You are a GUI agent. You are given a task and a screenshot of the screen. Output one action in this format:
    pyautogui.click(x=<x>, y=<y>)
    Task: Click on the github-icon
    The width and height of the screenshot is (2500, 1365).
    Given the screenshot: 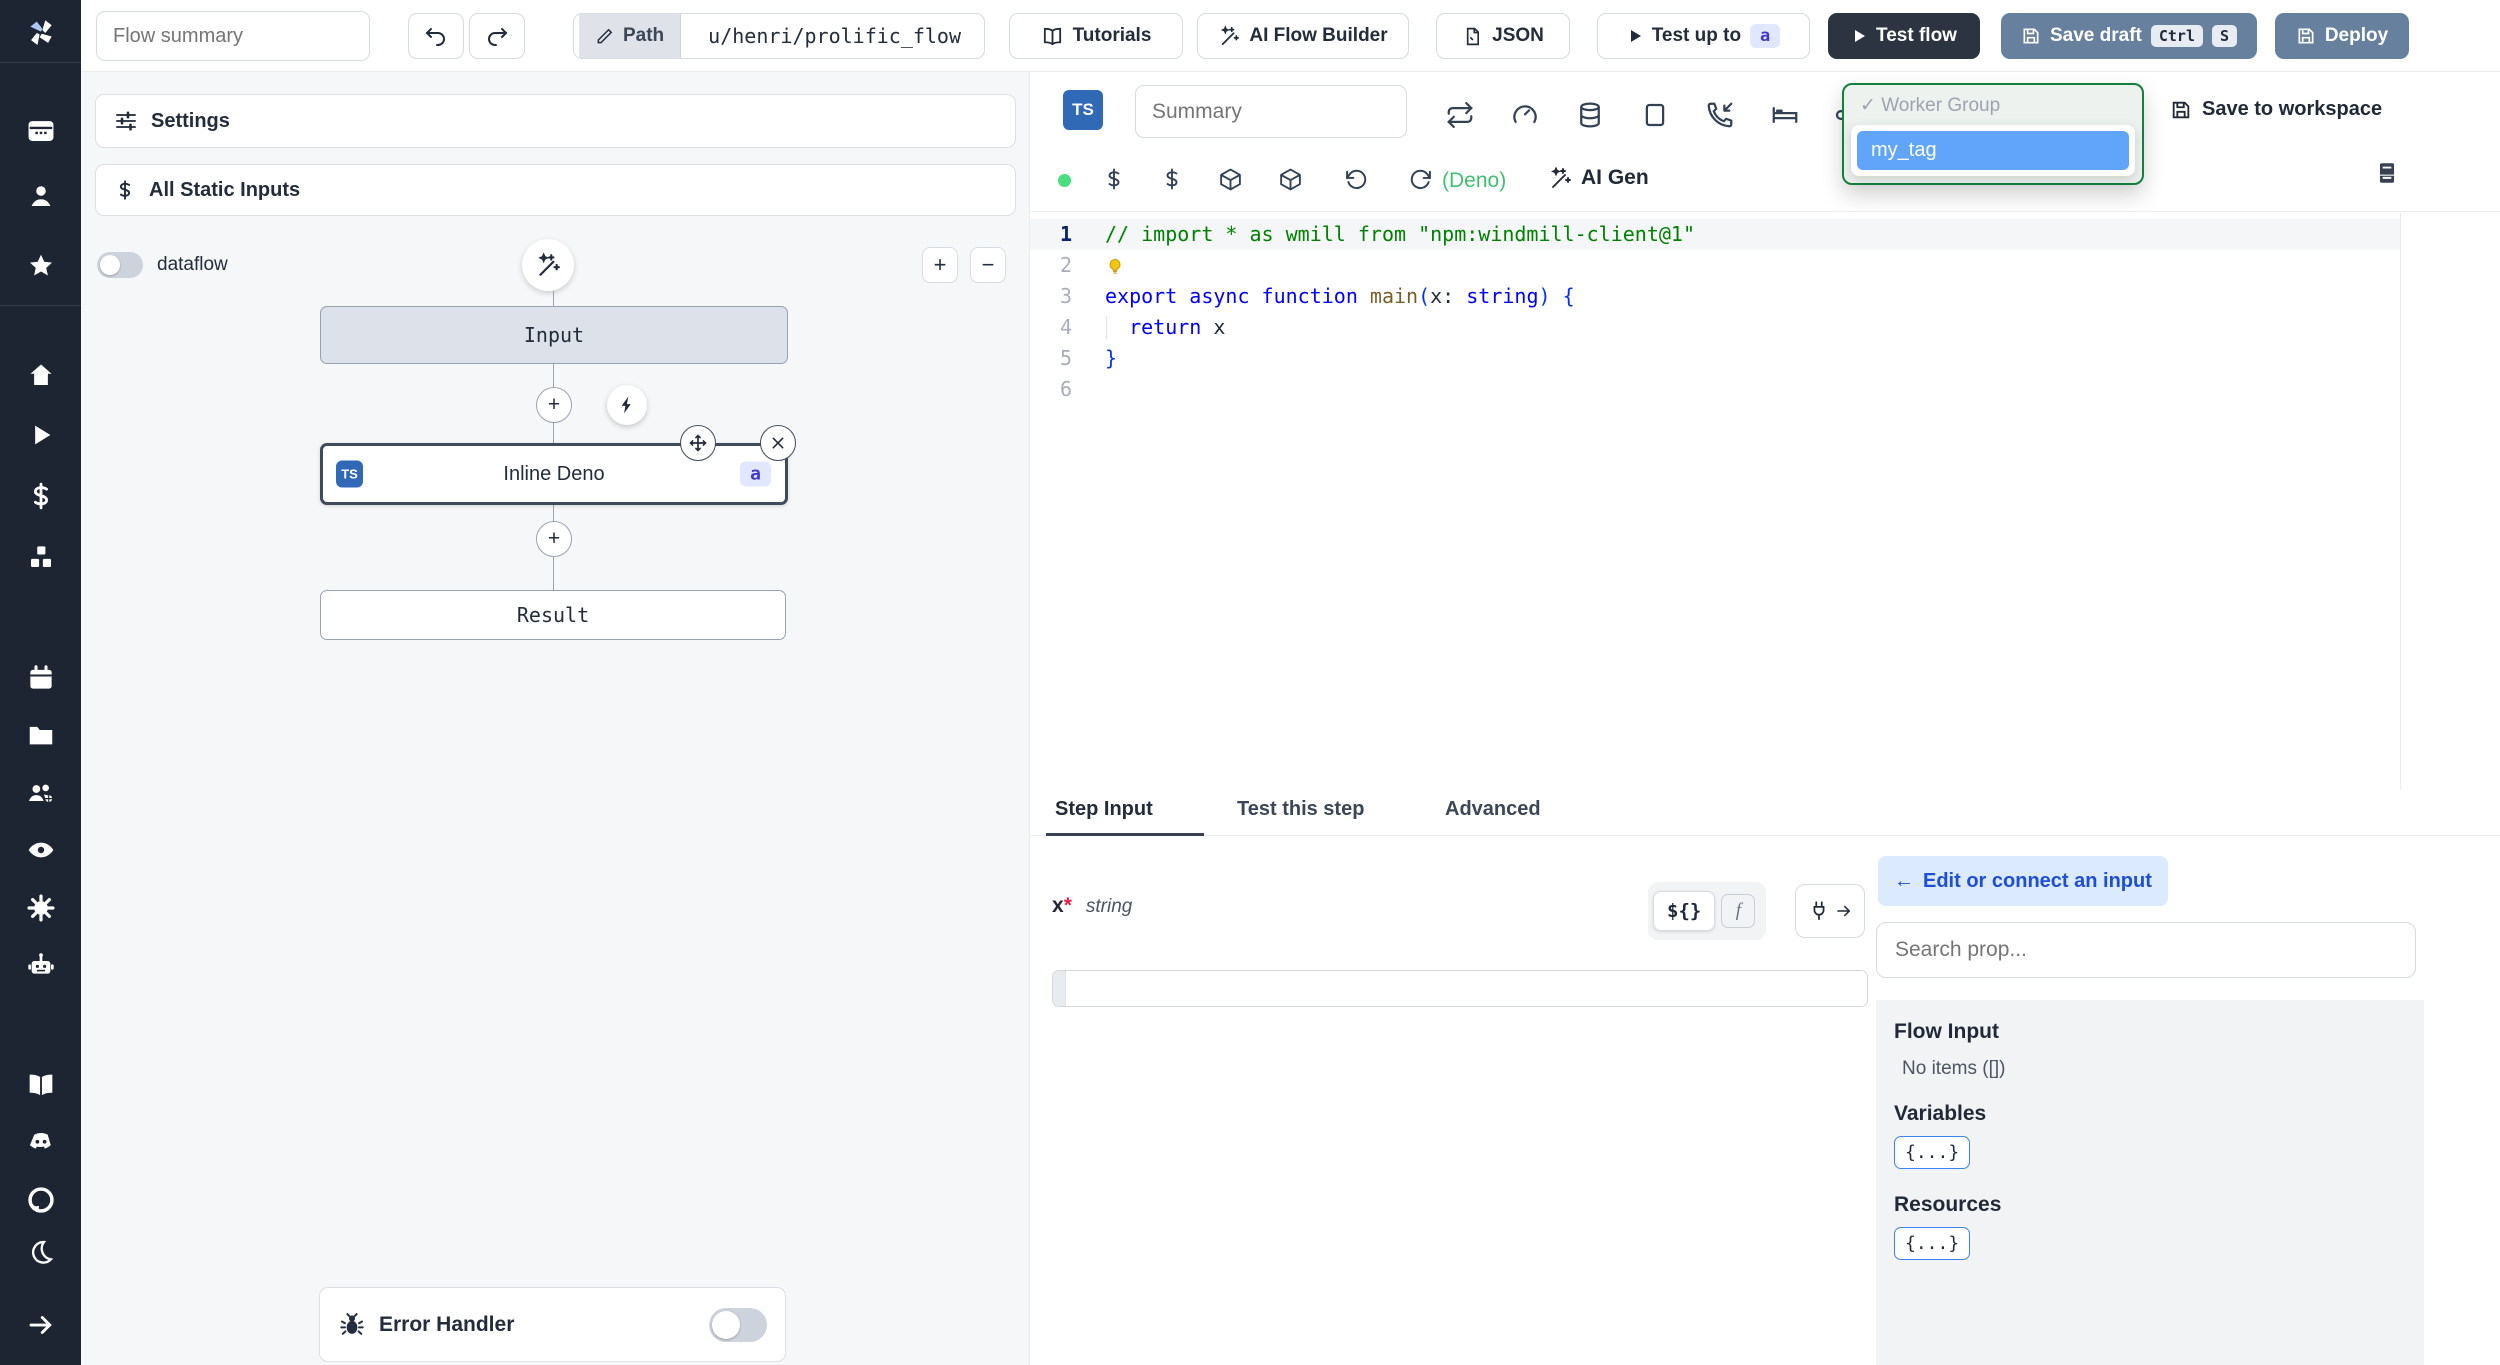 What is the action you would take?
    pyautogui.click(x=41, y=1200)
    